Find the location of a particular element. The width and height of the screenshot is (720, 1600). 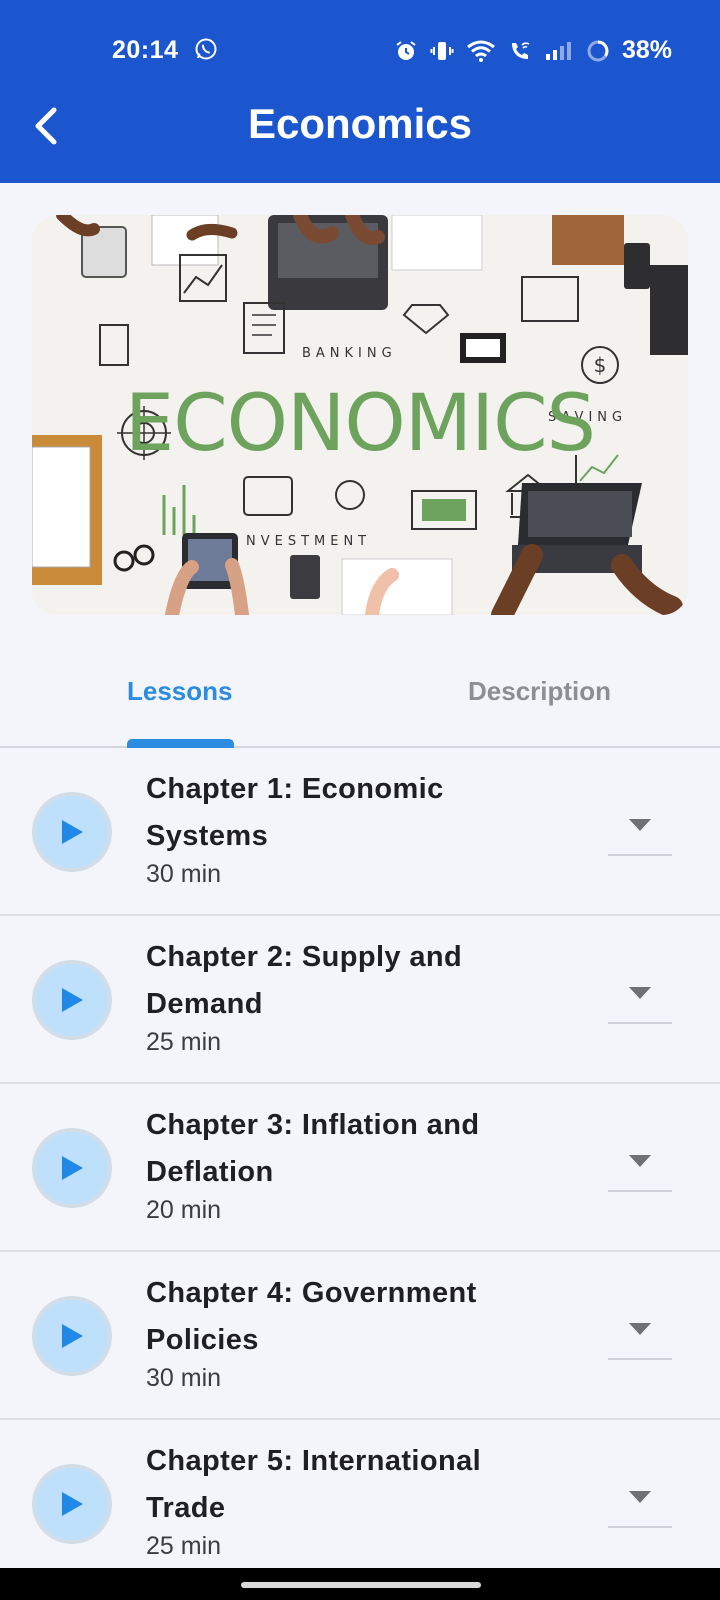

lesson-title: Chapter 2: Supply and Demand is located at coordinates (304, 980).